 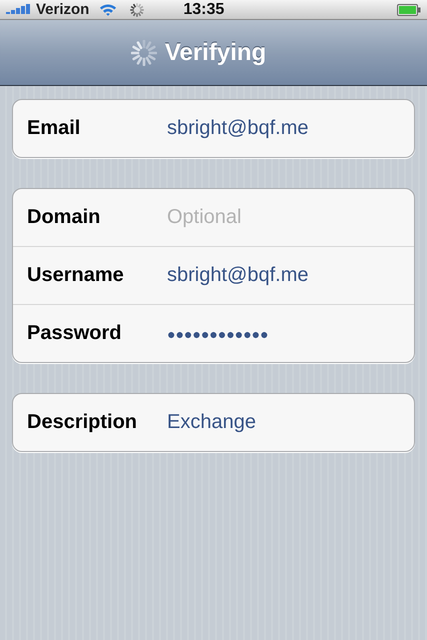 What do you see at coordinates (64, 217) in the screenshot?
I see `field-label: Domain` at bounding box center [64, 217].